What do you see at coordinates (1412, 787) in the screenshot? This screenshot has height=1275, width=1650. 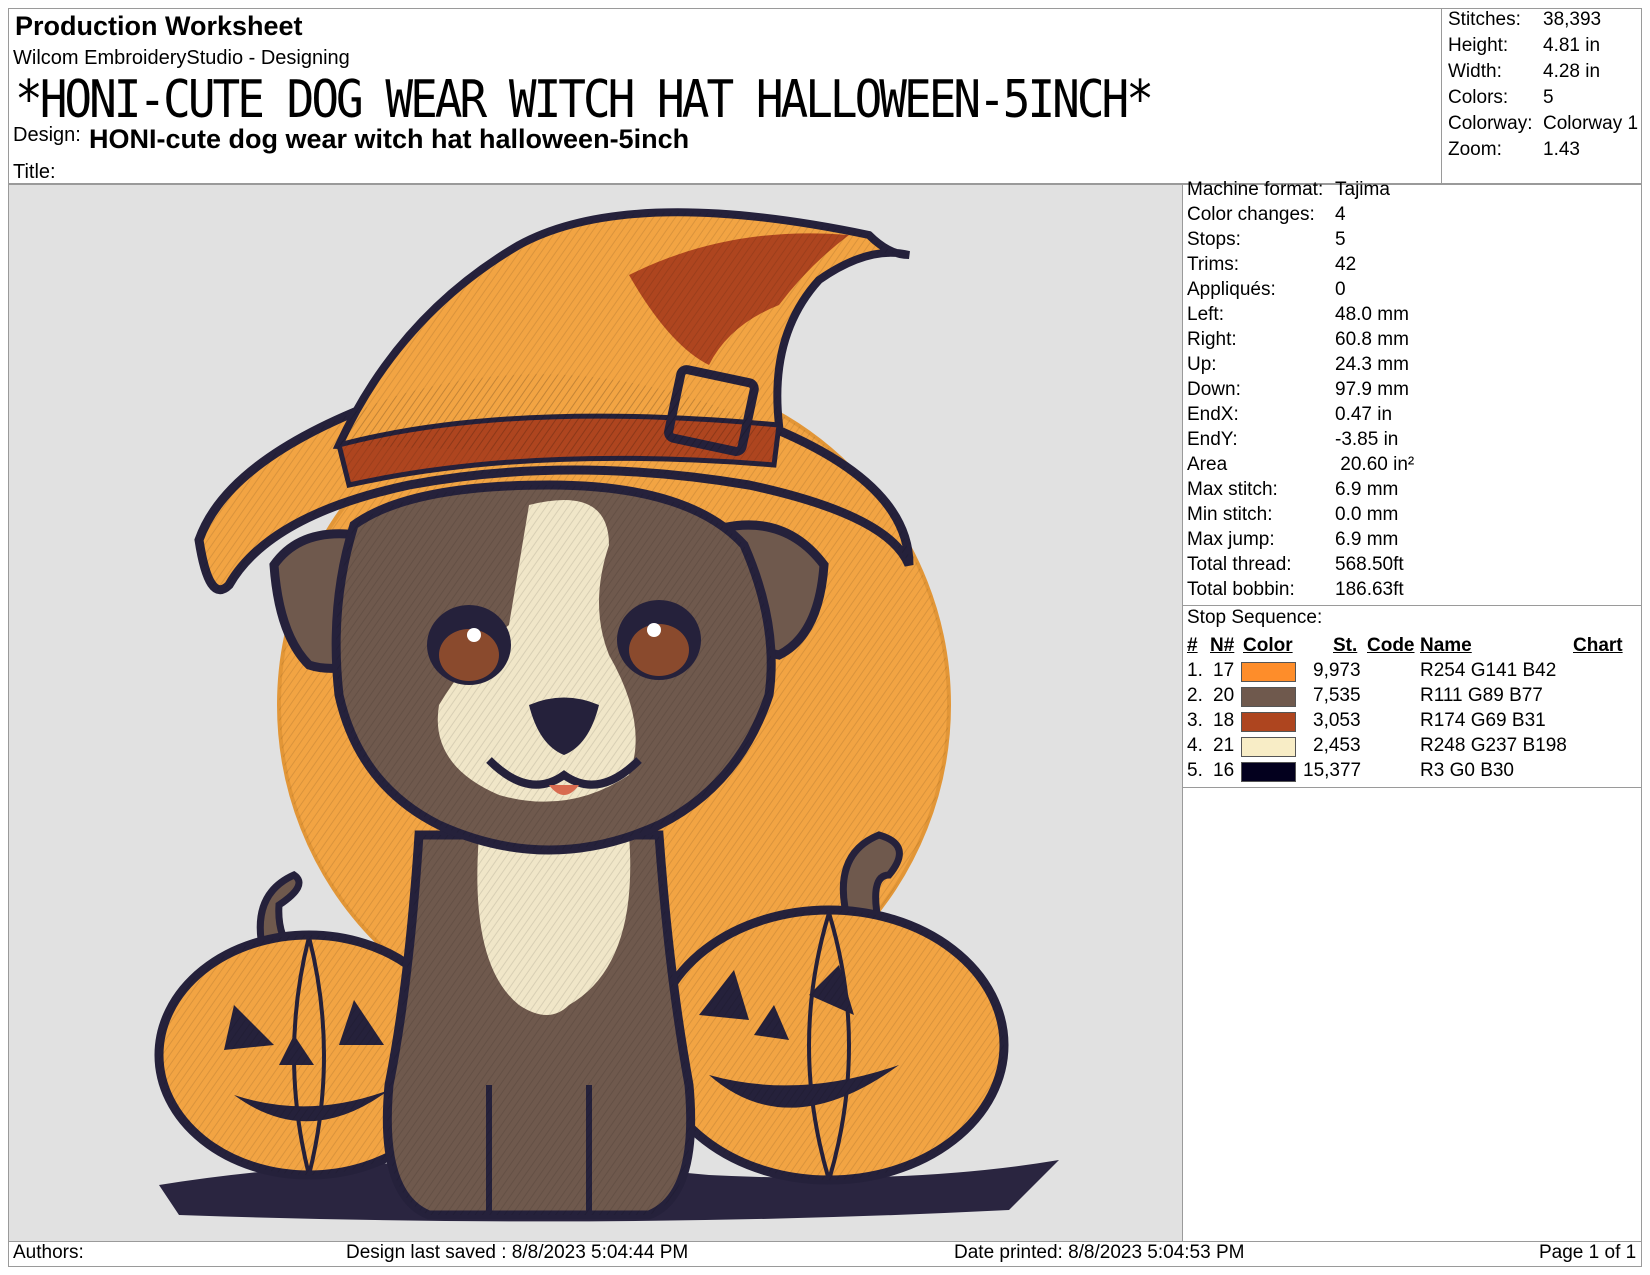 I see `stop-sequence-divider` at bounding box center [1412, 787].